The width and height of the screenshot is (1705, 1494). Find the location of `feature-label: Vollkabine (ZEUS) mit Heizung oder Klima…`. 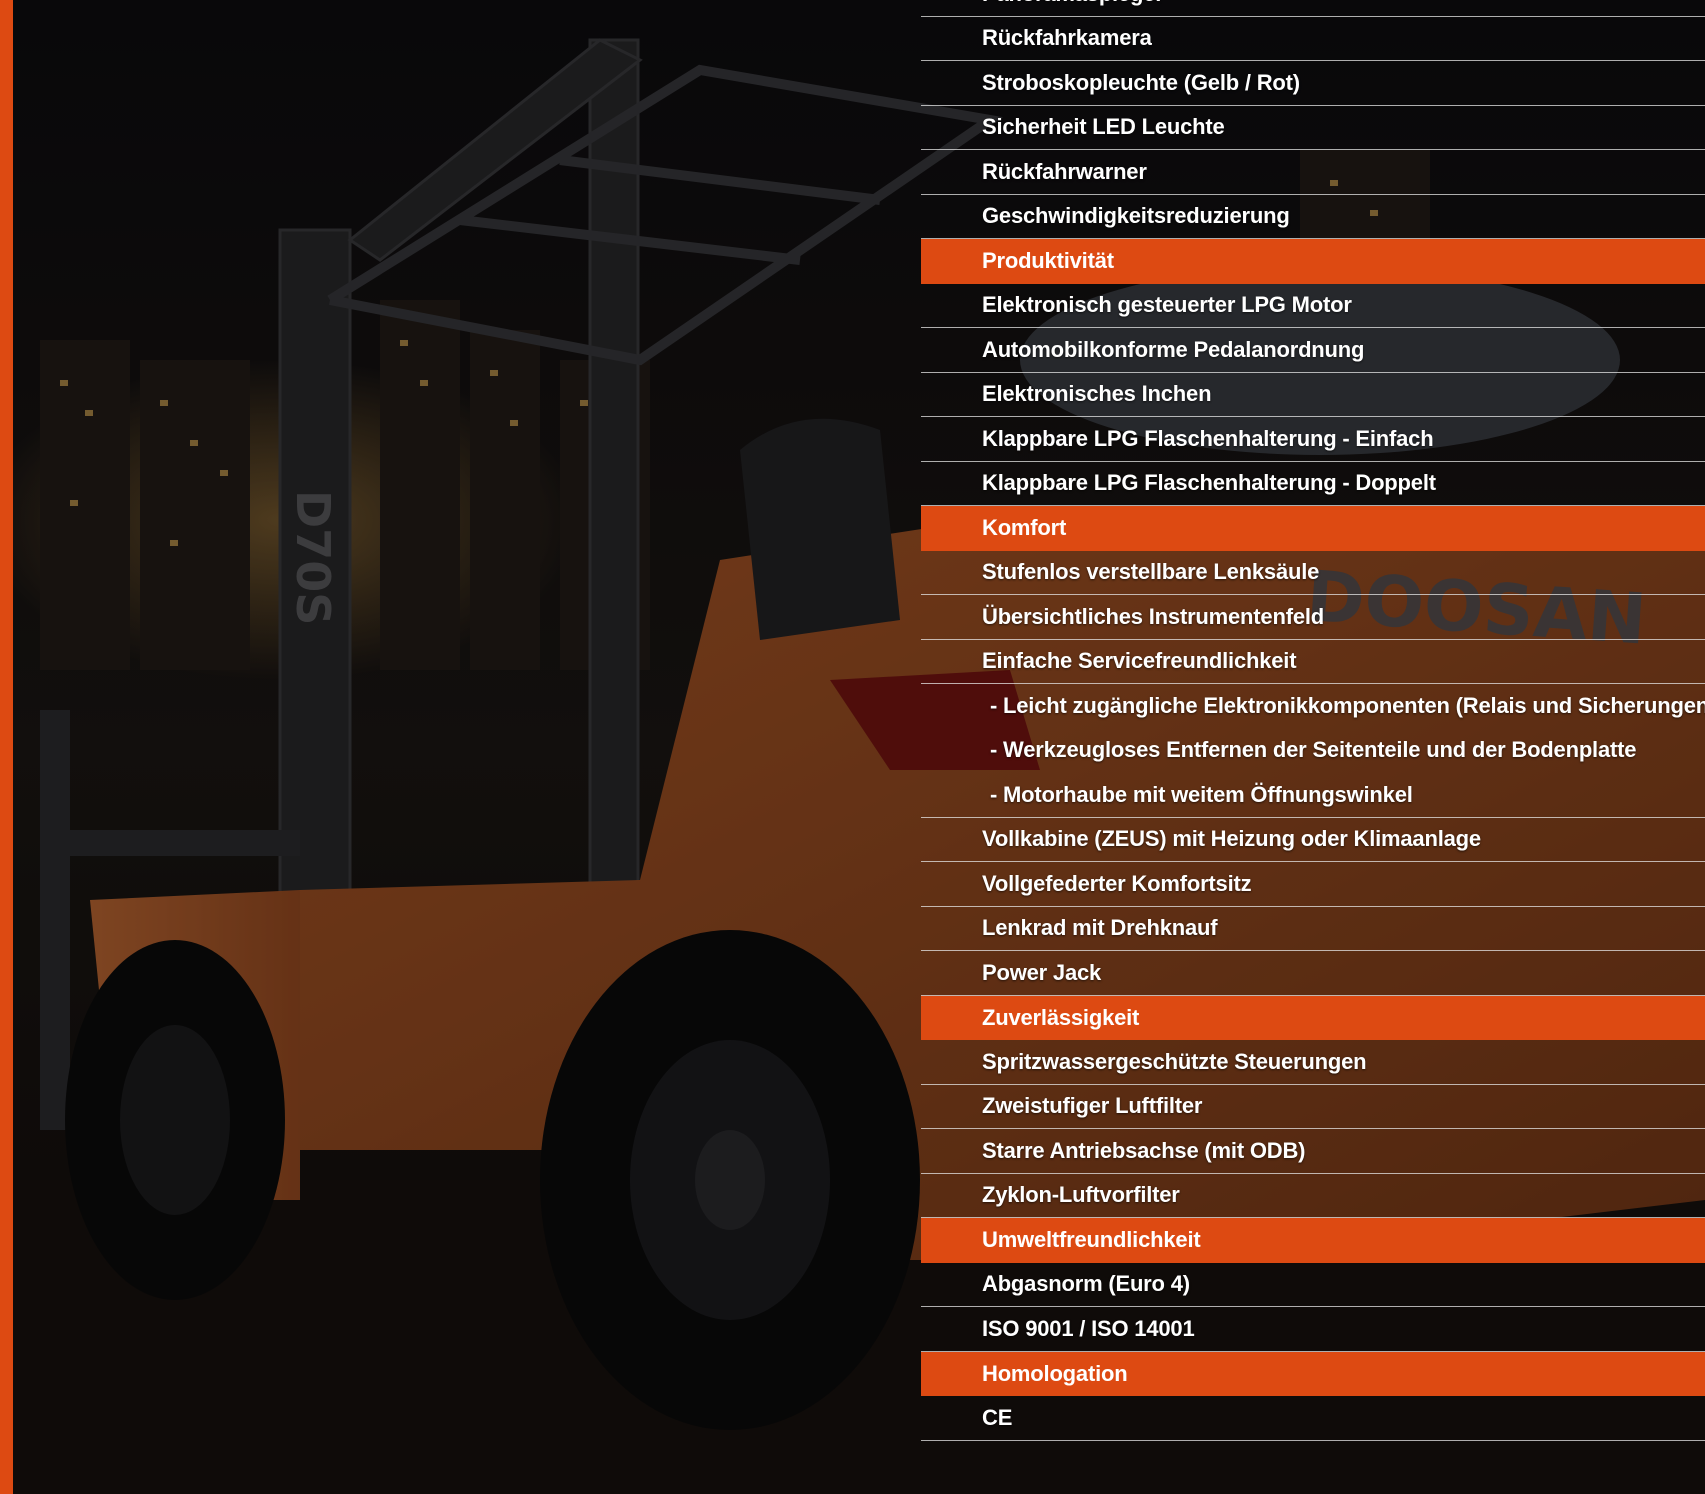

feature-label: Vollkabine (ZEUS) mit Heizung oder Klima… is located at coordinates (1231, 839).